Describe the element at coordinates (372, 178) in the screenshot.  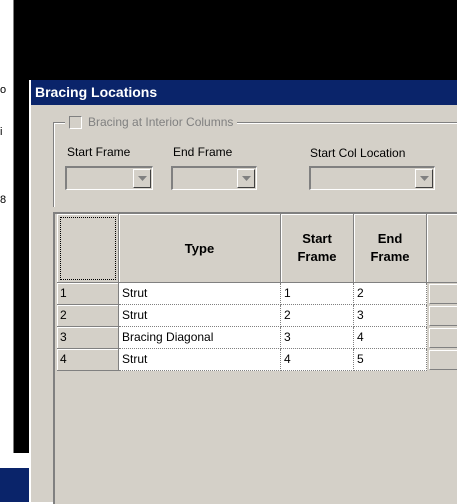
I see `start-col-location-combo` at that location.